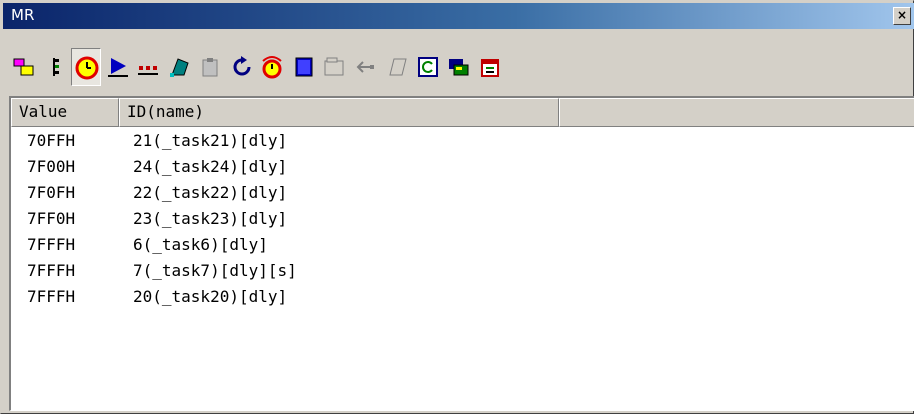 The height and width of the screenshot is (414, 914). What do you see at coordinates (51, 166) in the screenshot?
I see `value-cell: 7F00H` at bounding box center [51, 166].